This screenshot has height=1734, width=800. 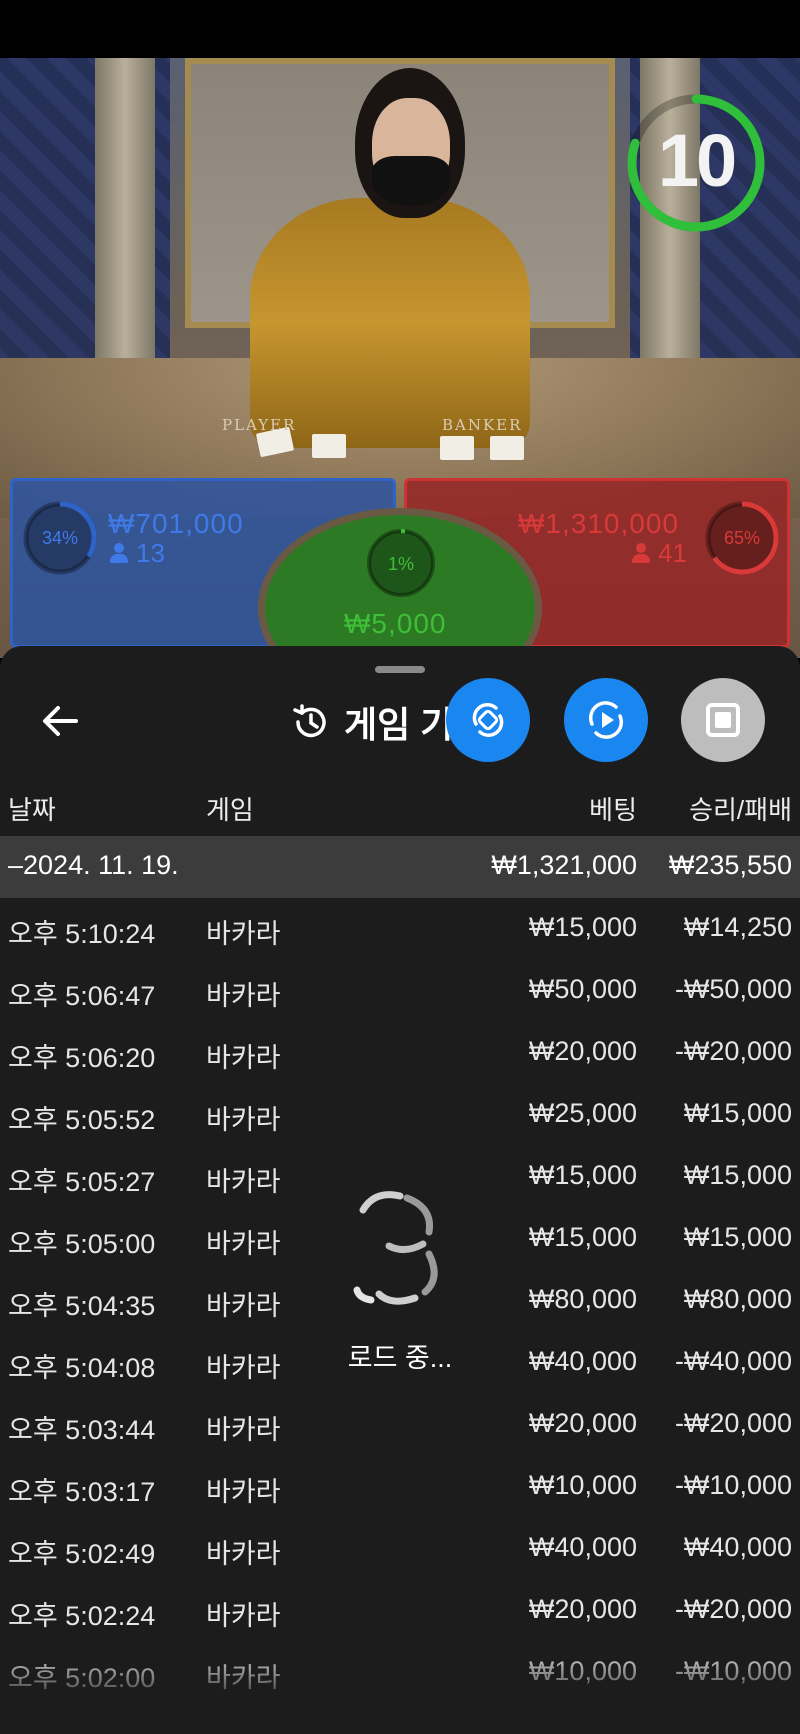 I want to click on sheet-drag-handle, so click(x=400, y=669).